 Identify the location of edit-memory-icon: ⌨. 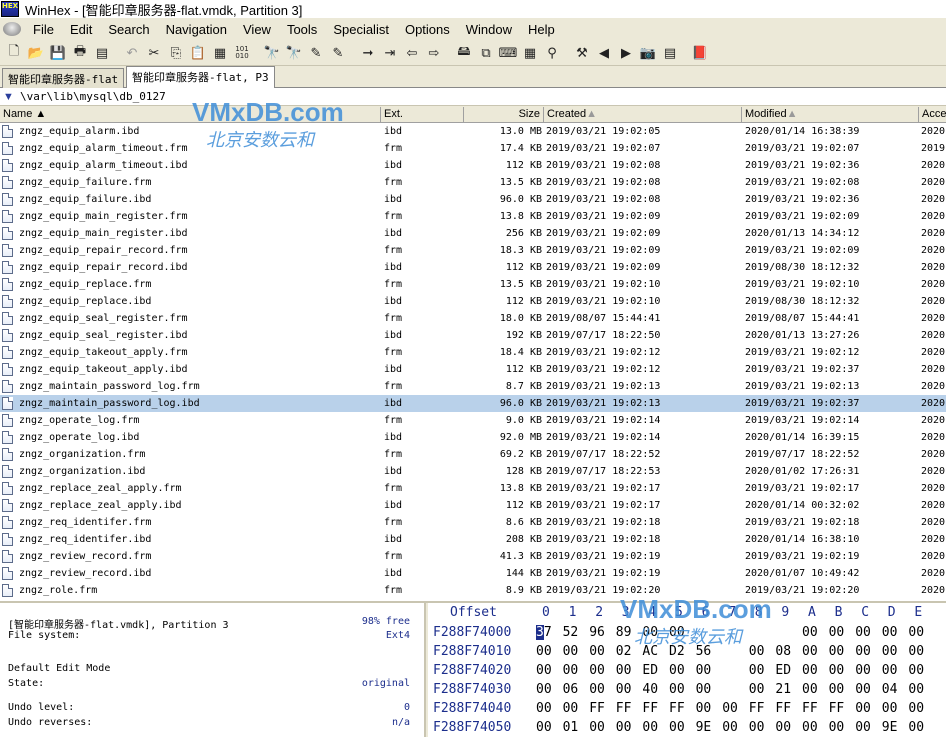
(508, 53).